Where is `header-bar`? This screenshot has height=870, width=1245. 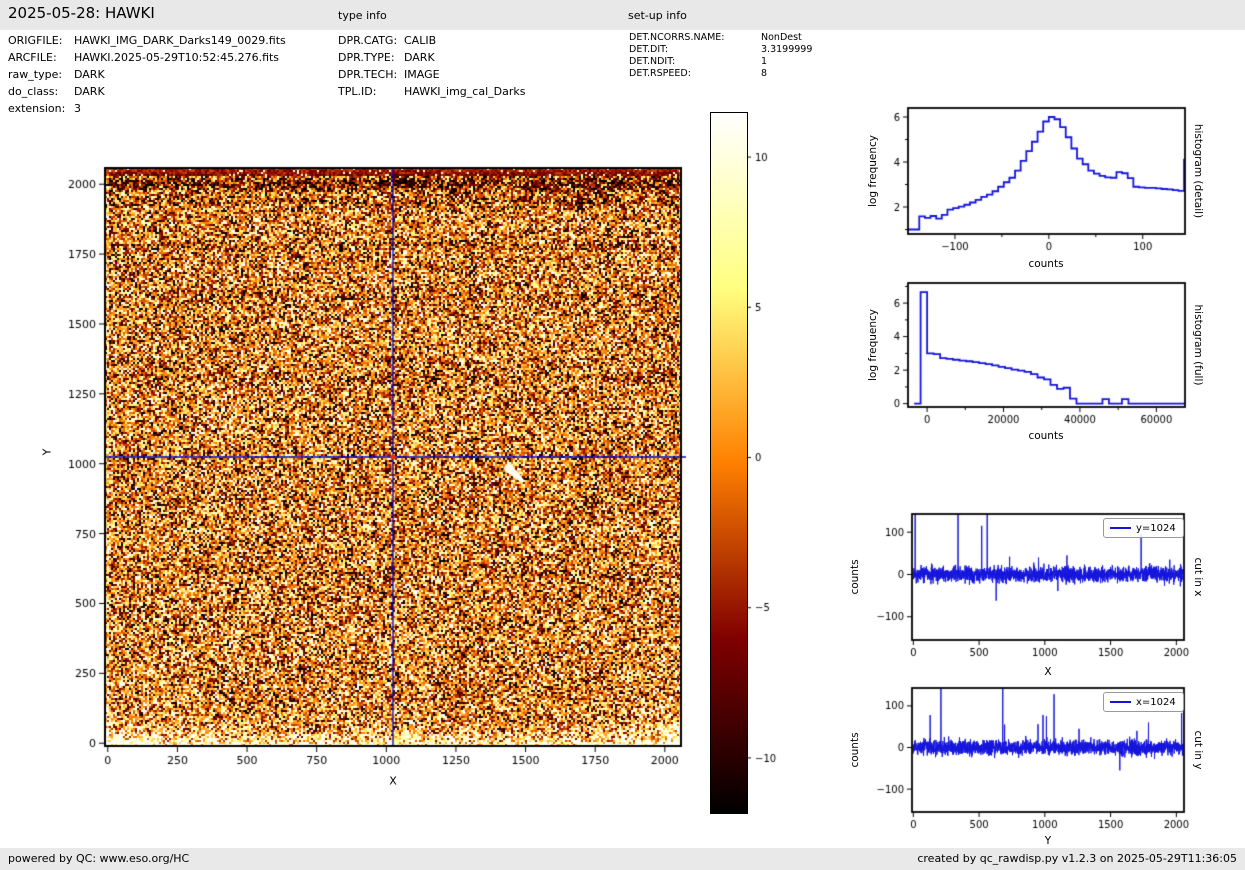 header-bar is located at coordinates (622, 15).